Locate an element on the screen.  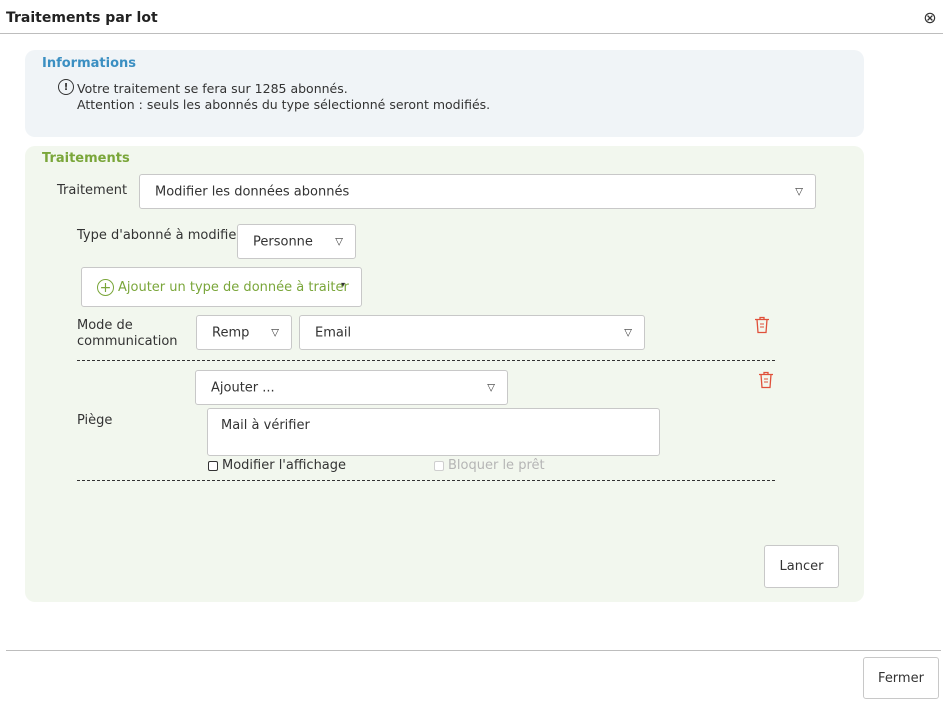
comm-mode-action-select: Remp ▽ is located at coordinates (244, 332).